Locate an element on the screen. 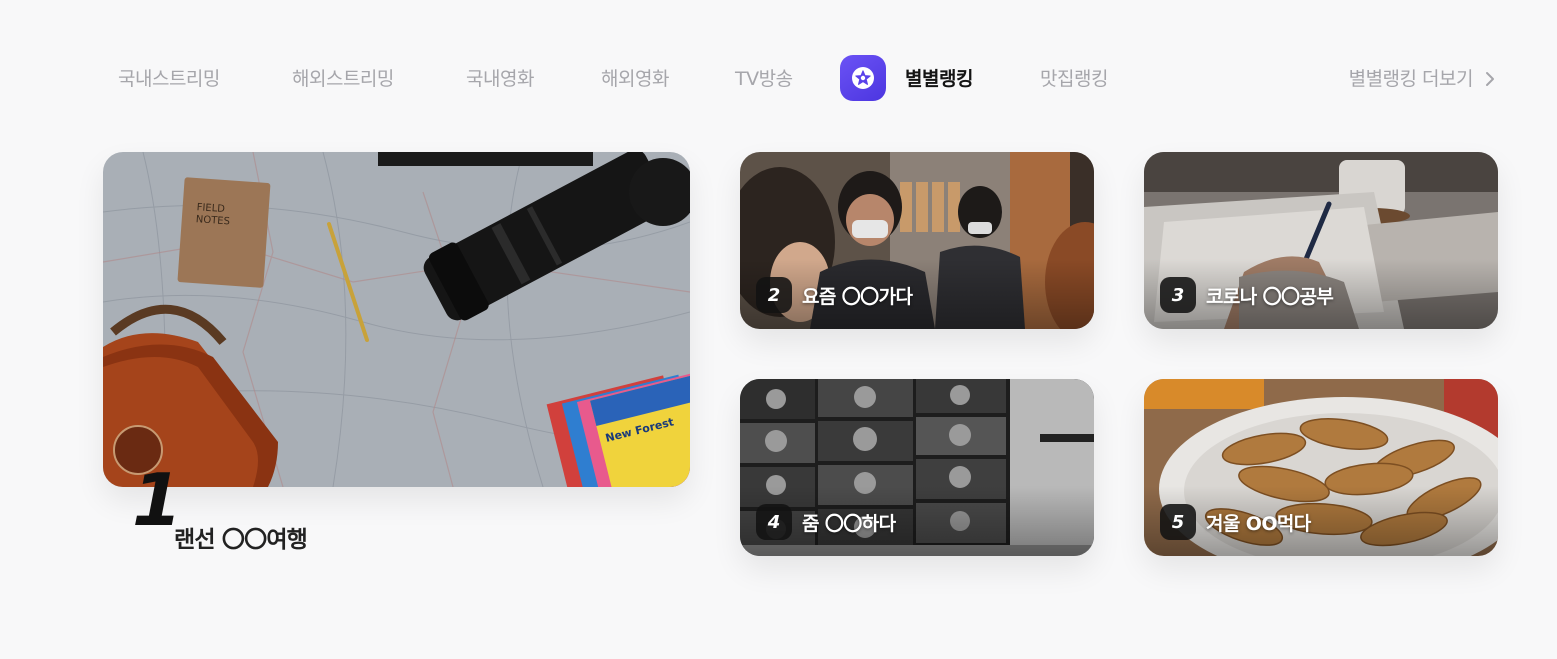  ranking-title-2: 요즘 〇〇가다 is located at coordinates (857, 296).